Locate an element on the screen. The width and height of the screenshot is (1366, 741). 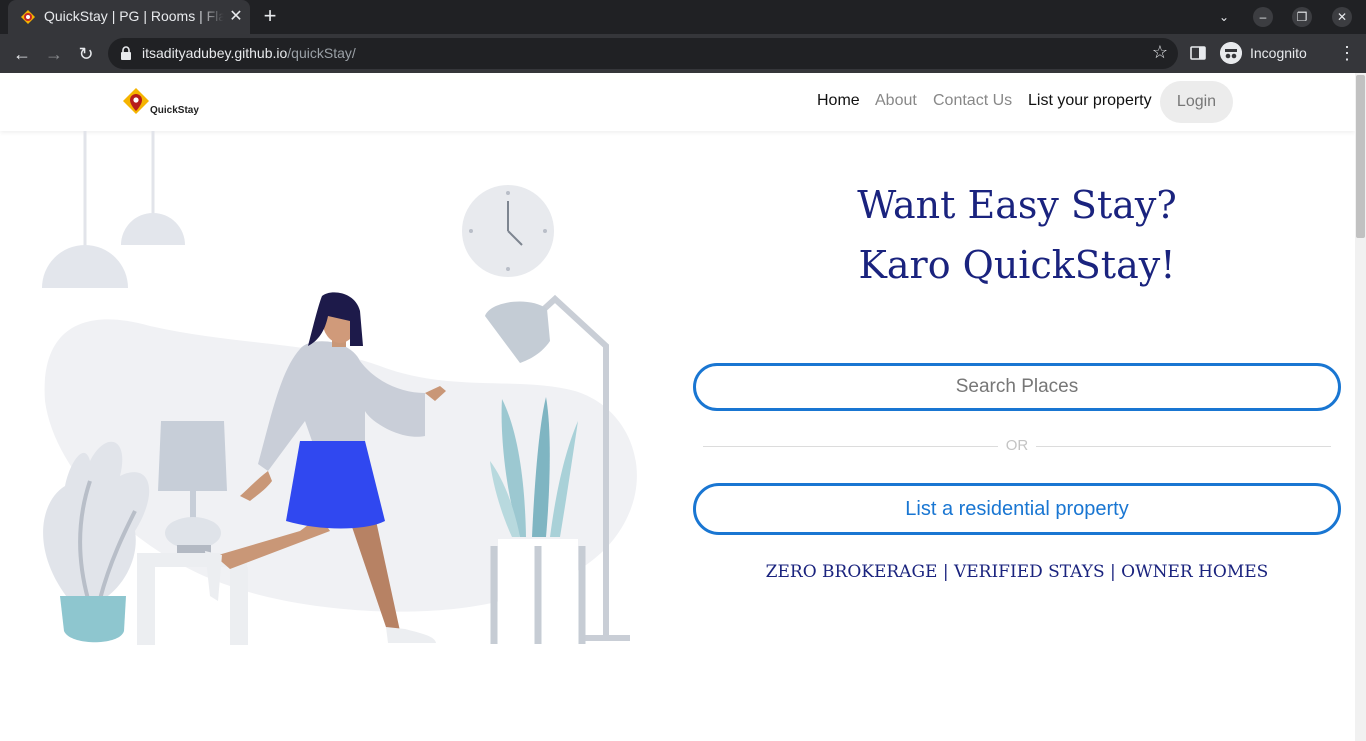
back-arrow-icon: ← is located at coordinates (22, 54).